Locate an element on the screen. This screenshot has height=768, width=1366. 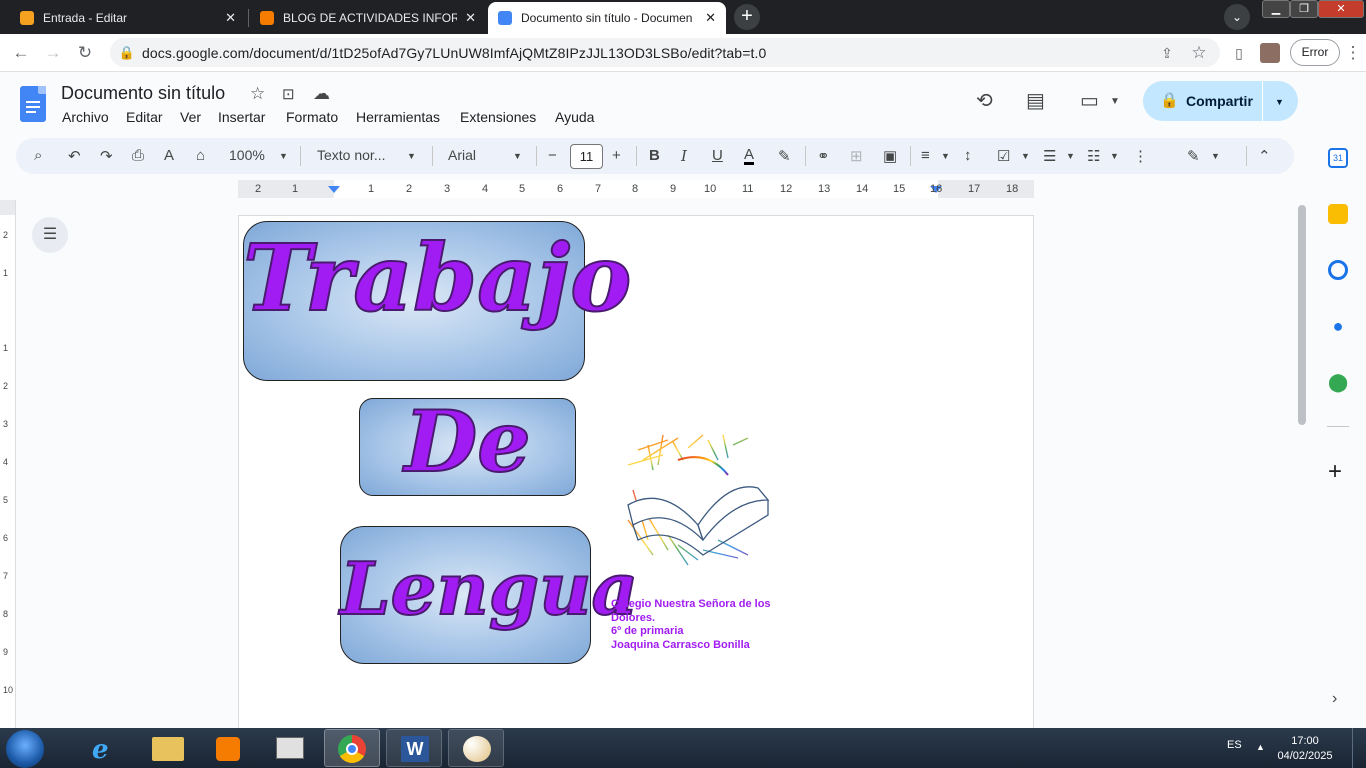
undo-icon: ↶ is located at coordinates (74, 156).